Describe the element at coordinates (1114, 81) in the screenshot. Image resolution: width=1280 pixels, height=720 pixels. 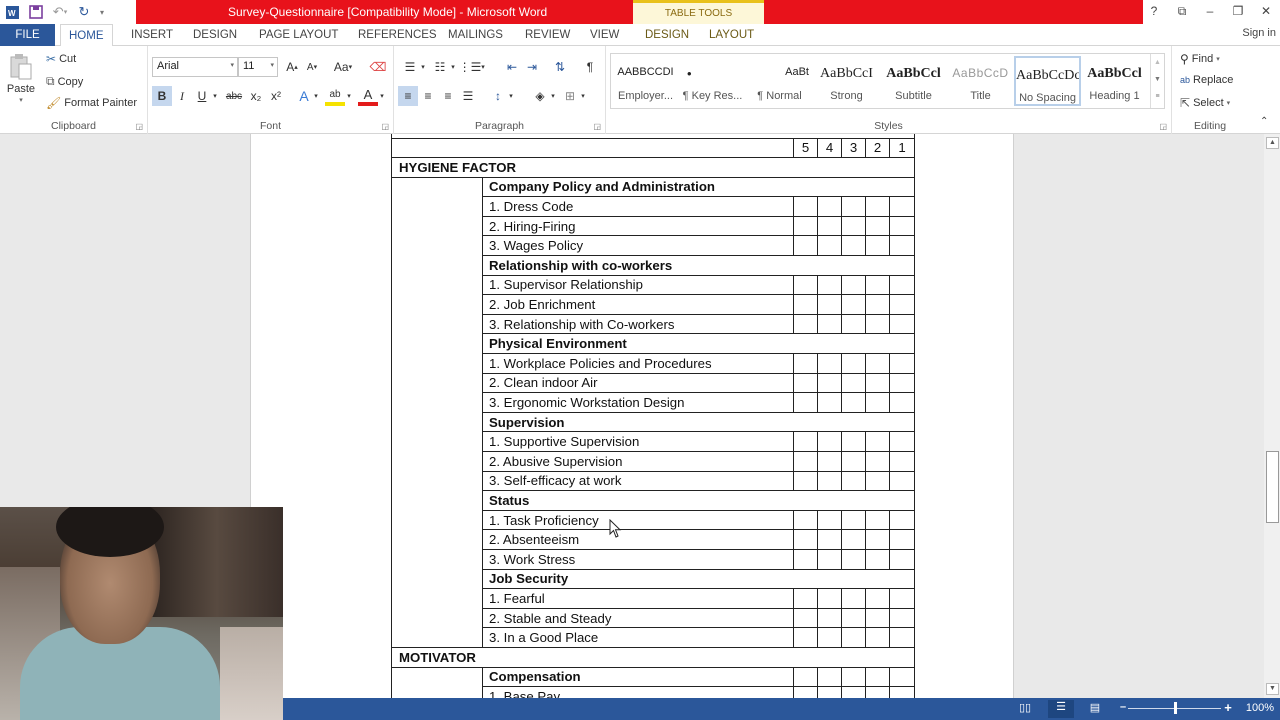
I see `style-heading-1: AaBbCcl Heading 1` at that location.